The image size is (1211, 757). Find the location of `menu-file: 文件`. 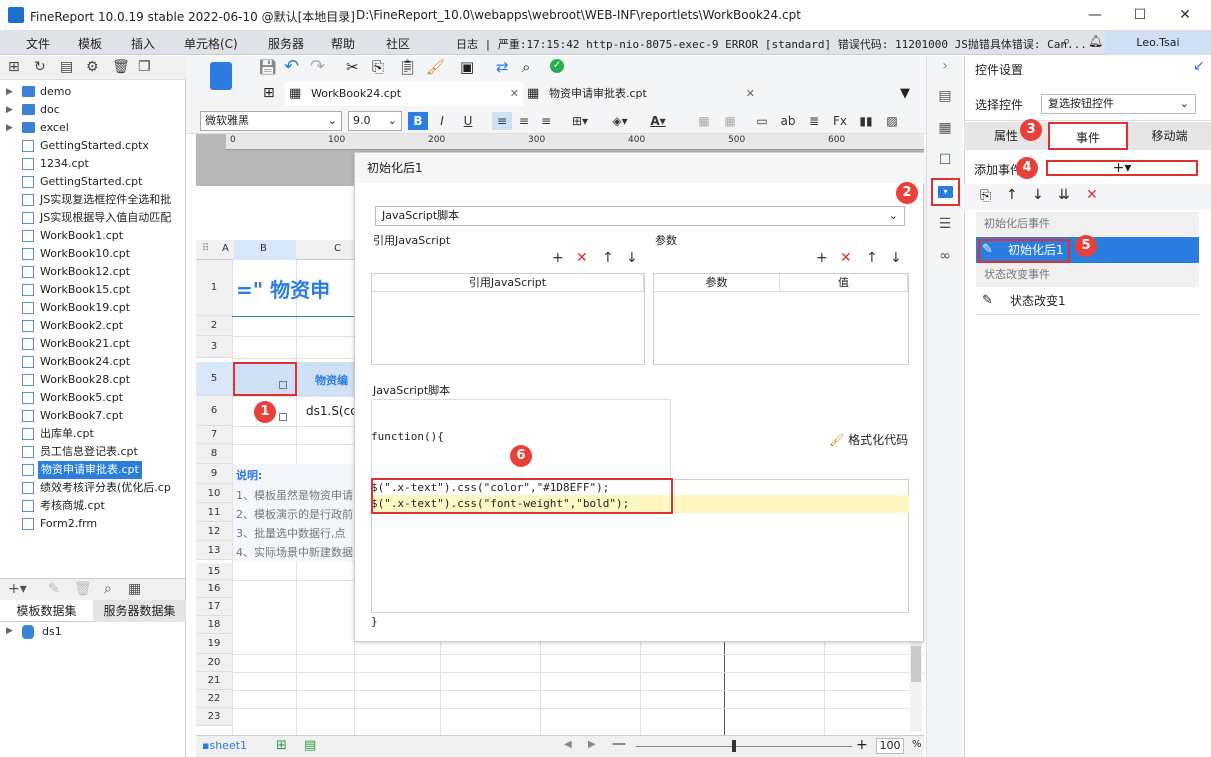

menu-file: 文件 is located at coordinates (38, 43).